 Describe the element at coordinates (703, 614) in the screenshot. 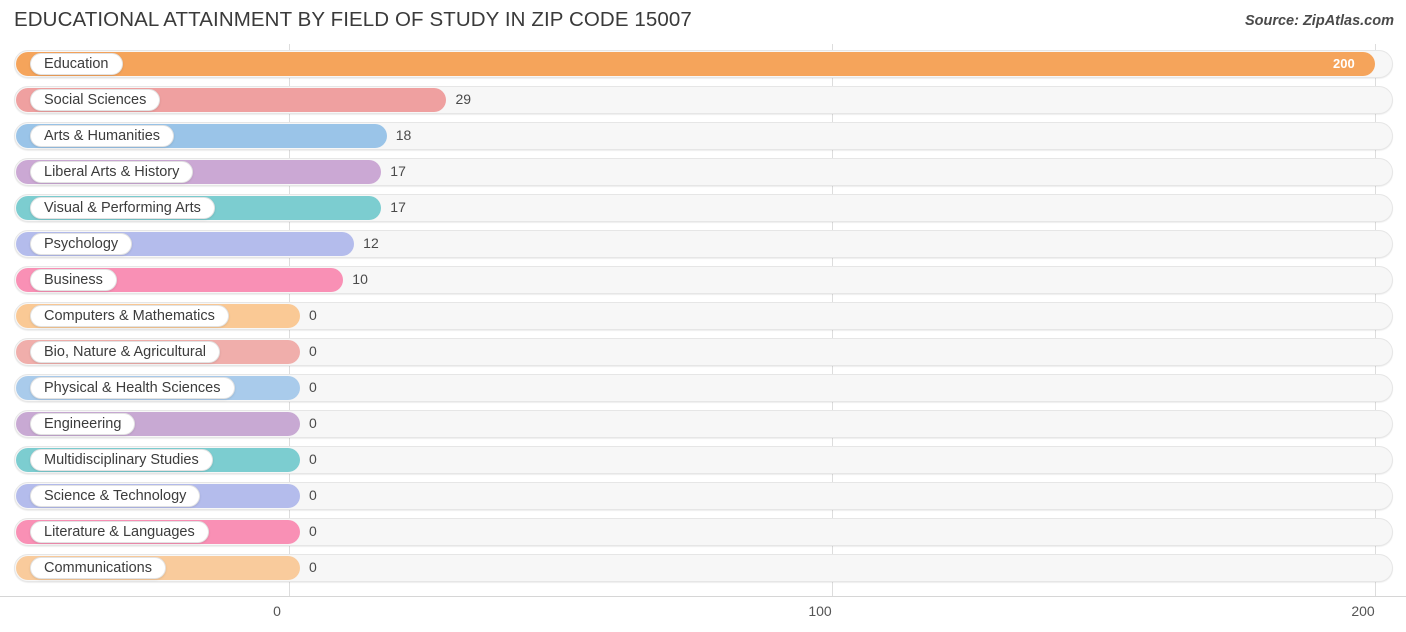

I see `x-axis: 0 100 200` at that location.